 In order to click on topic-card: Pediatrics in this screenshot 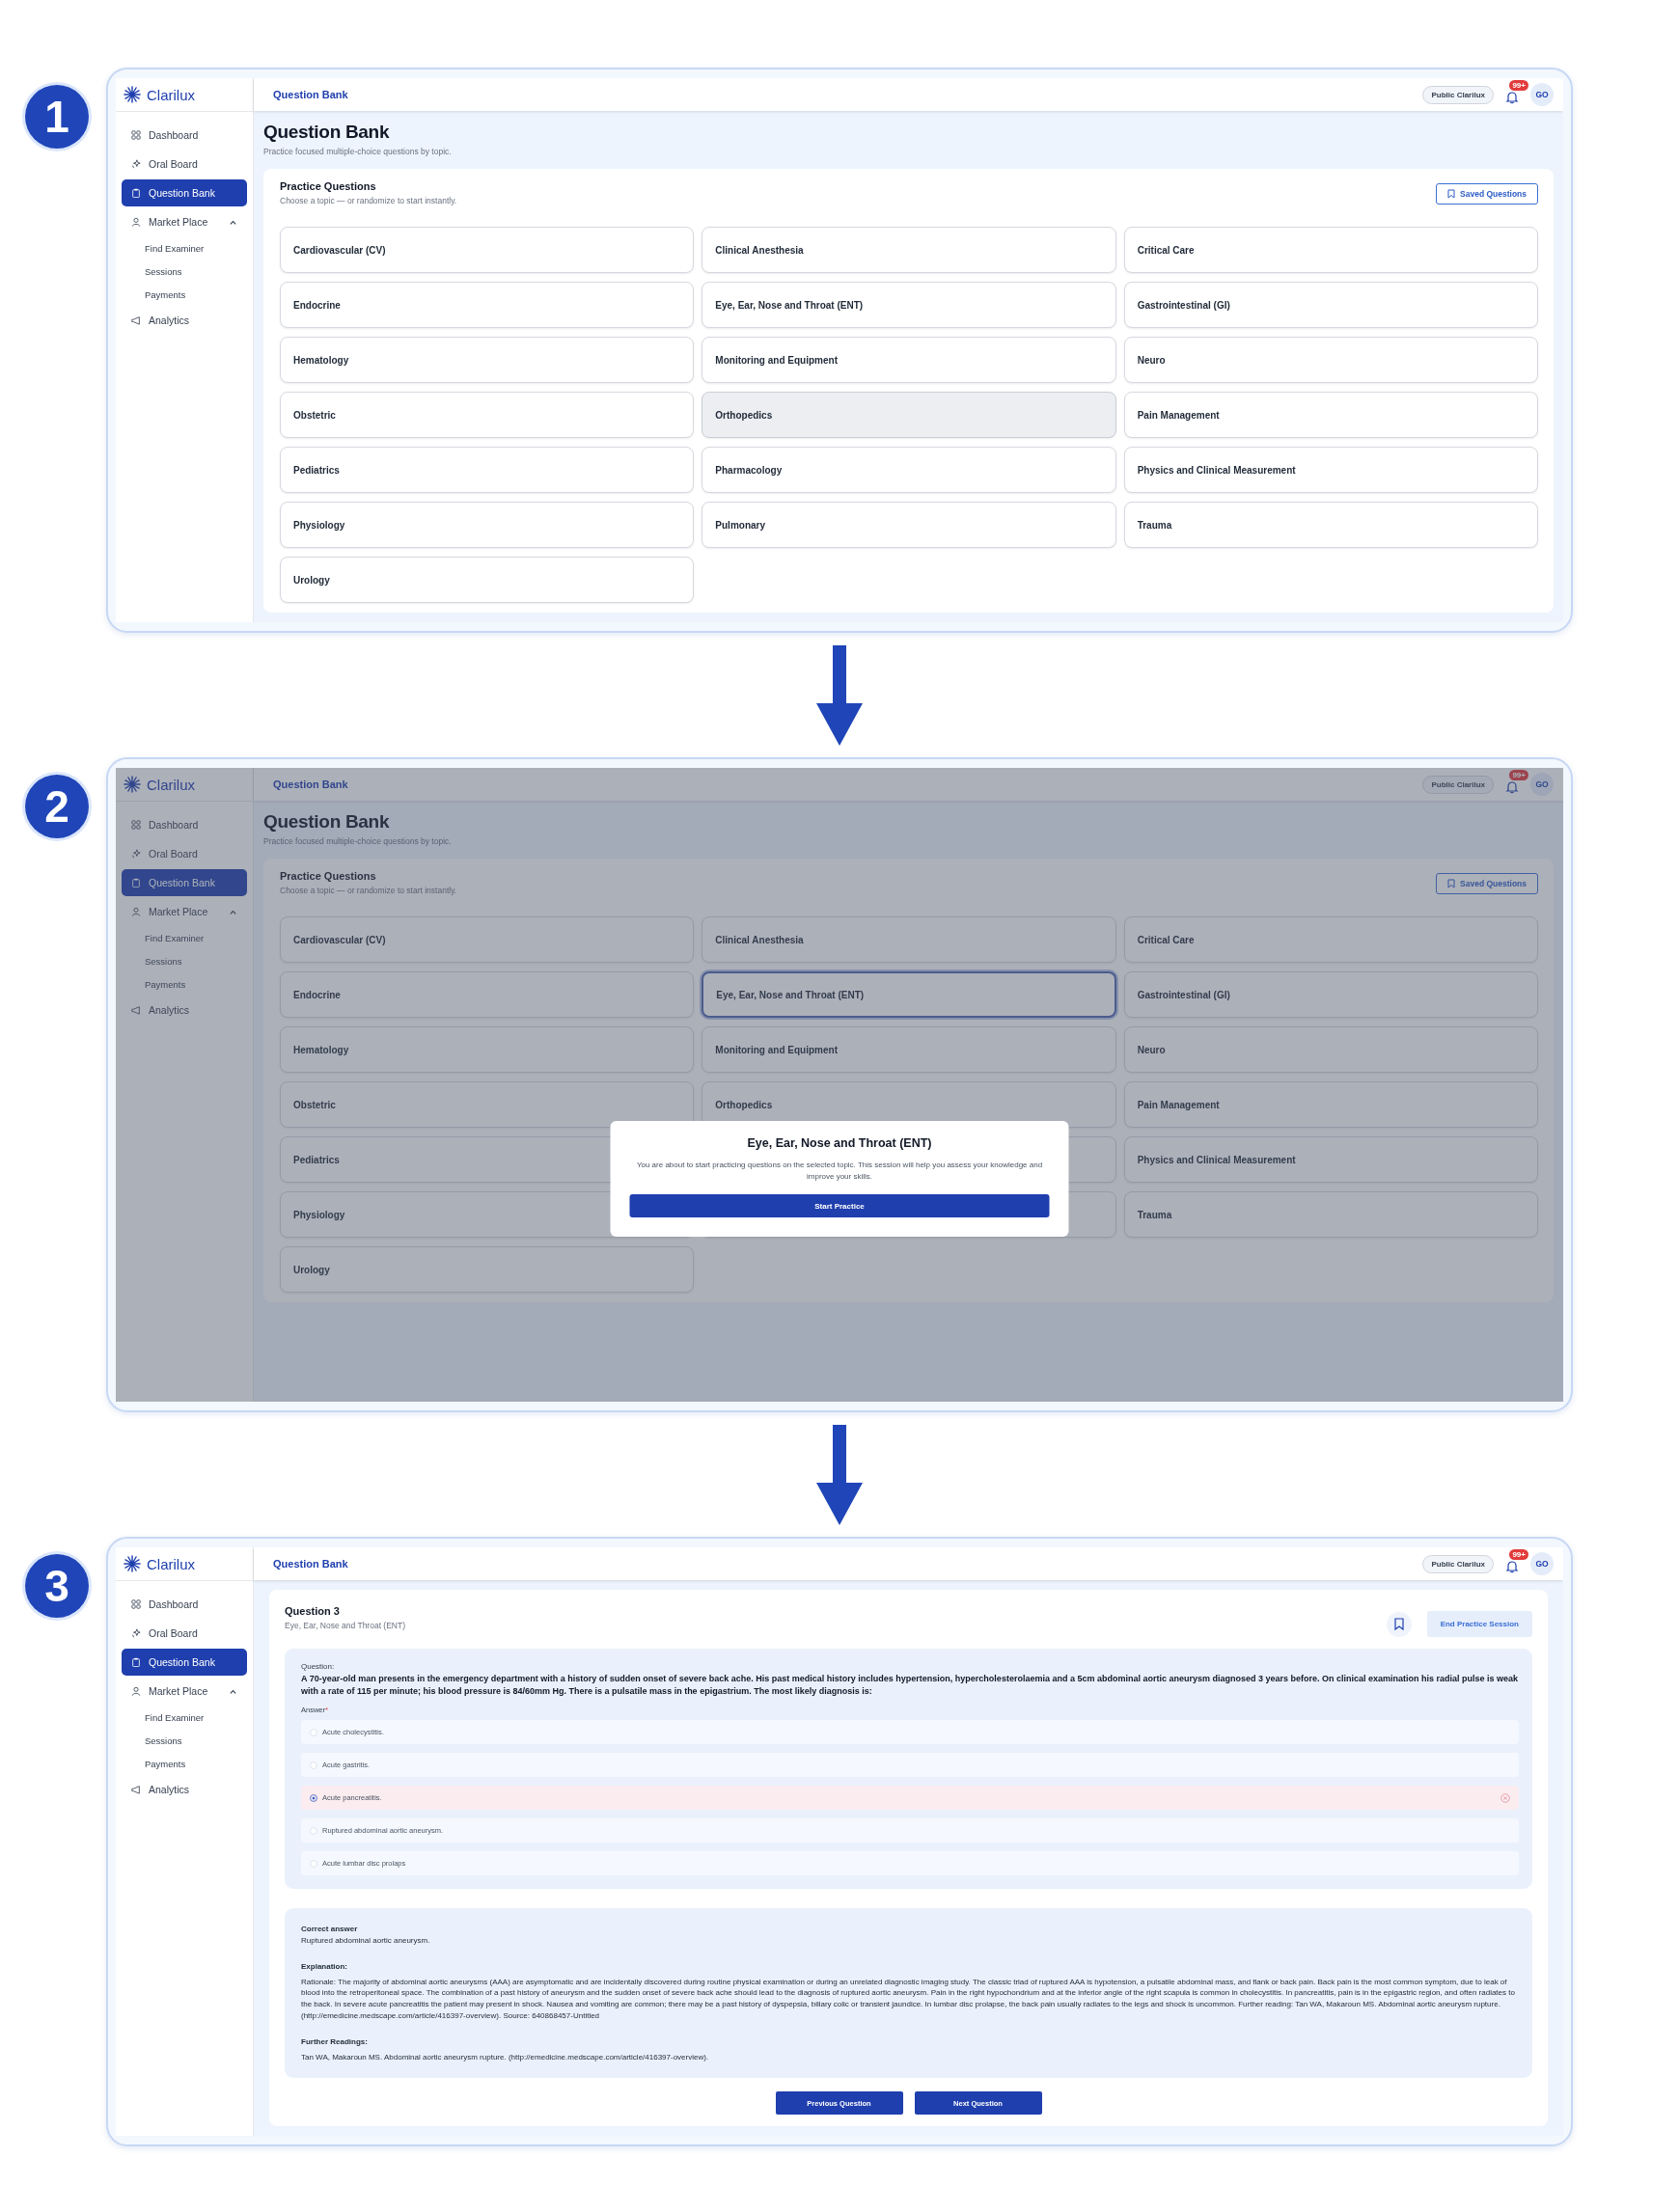, I will do `click(488, 470)`.